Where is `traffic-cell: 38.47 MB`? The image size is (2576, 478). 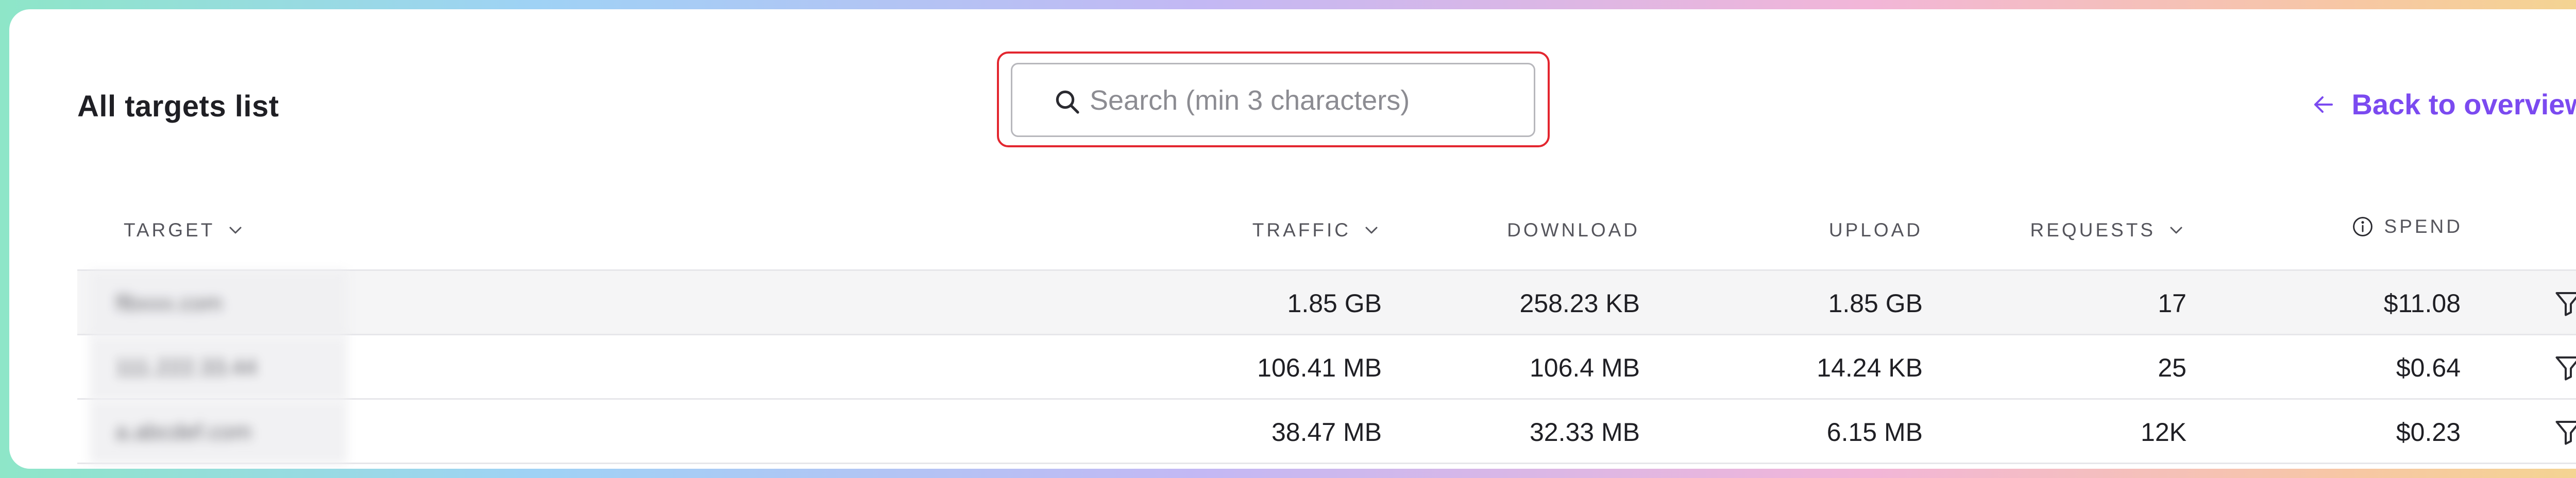
traffic-cell: 38.47 MB is located at coordinates (1326, 432).